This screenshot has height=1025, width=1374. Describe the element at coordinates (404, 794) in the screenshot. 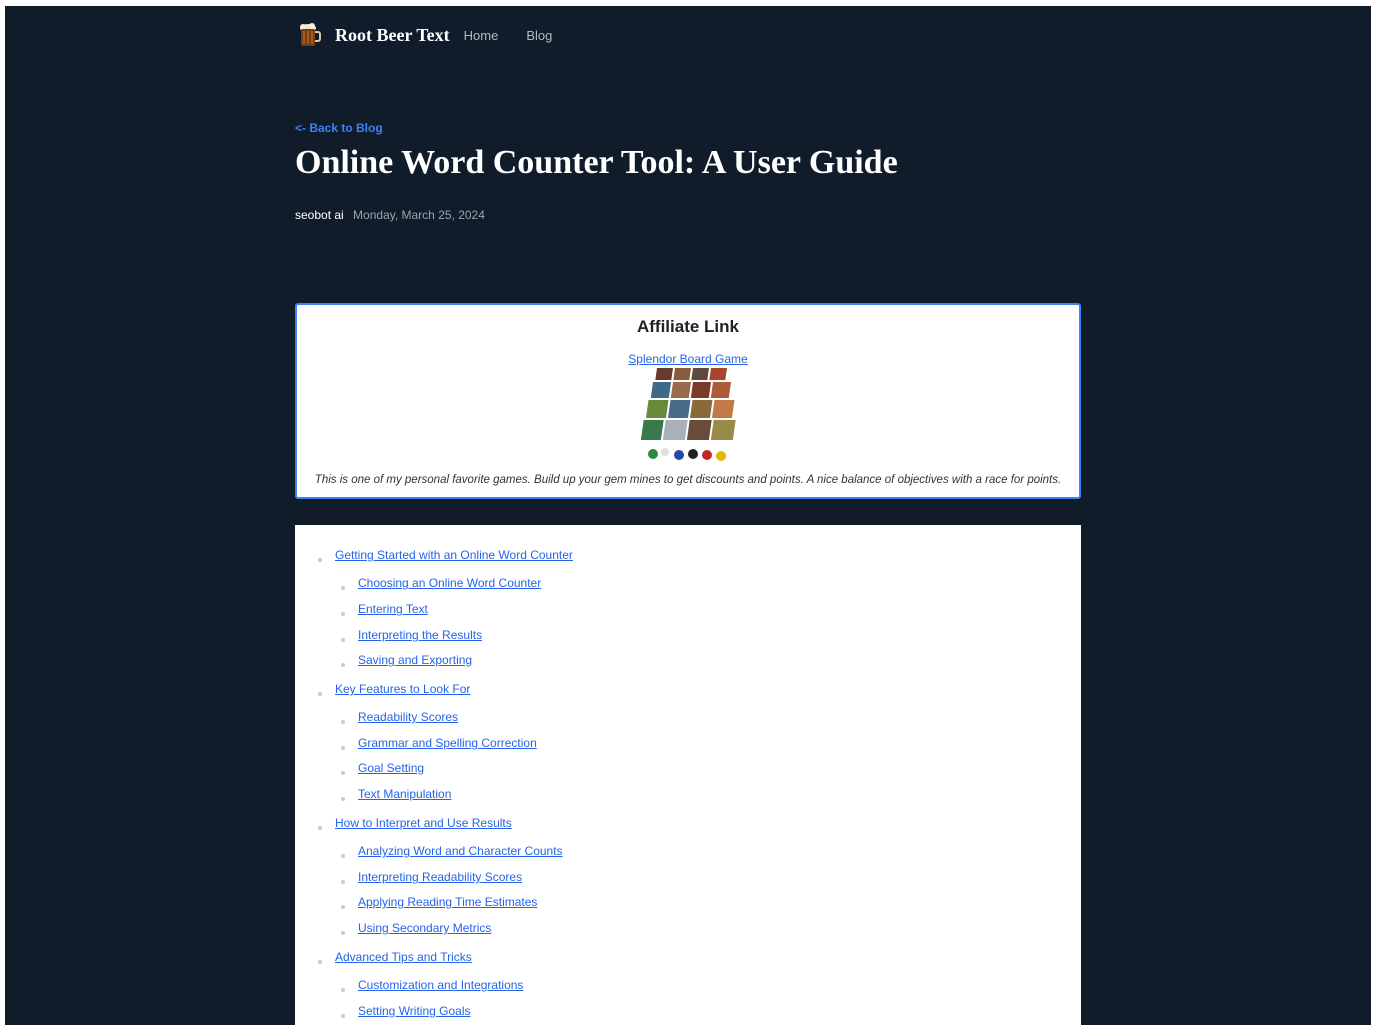

I see `toc-subitem: Text Manipulation` at that location.